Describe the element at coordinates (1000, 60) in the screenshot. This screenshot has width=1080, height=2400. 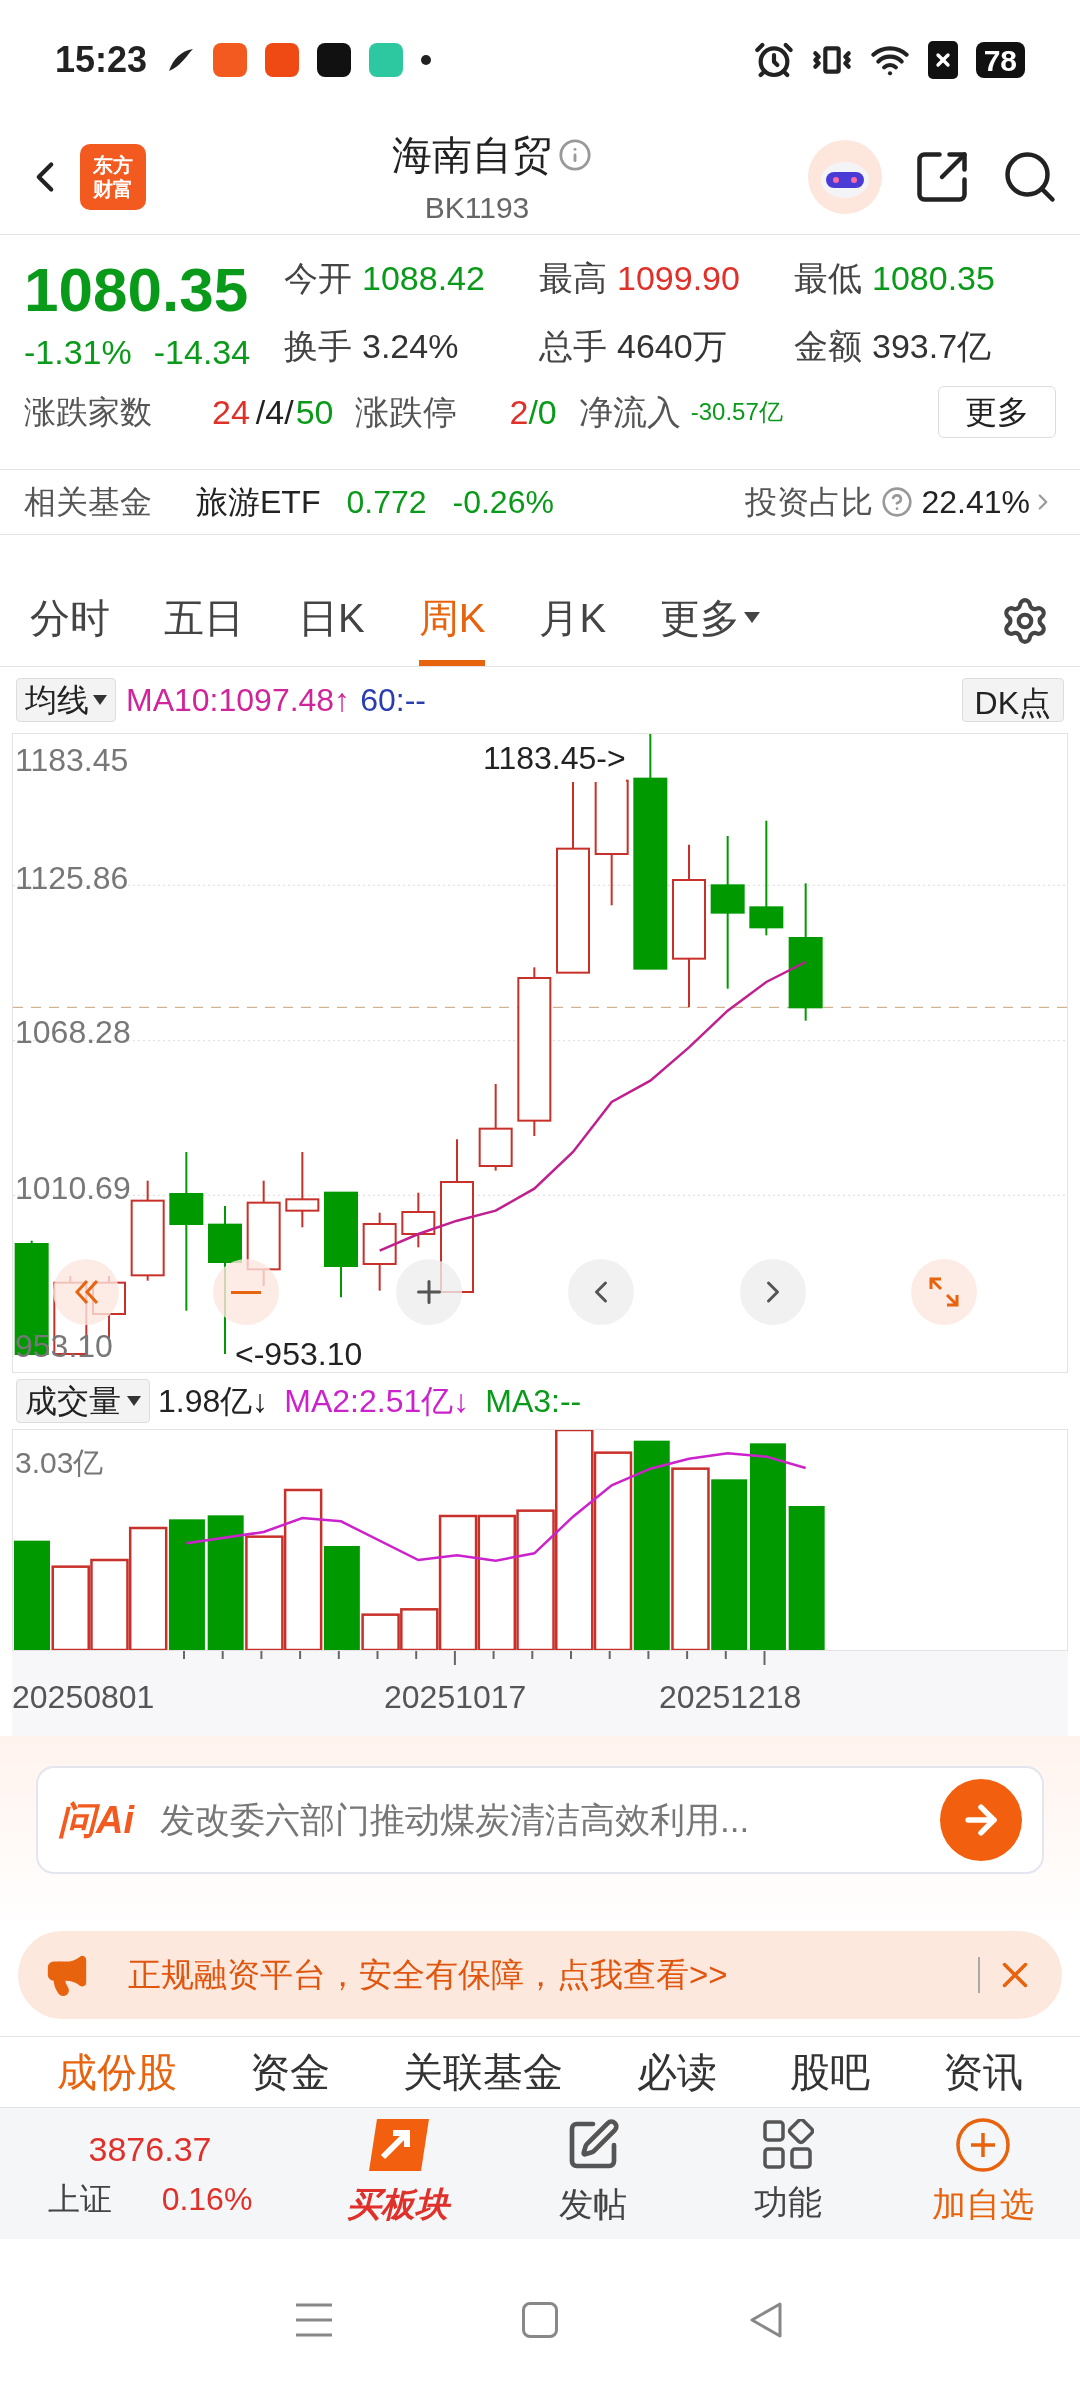
I see `battery-indicator: 78` at that location.